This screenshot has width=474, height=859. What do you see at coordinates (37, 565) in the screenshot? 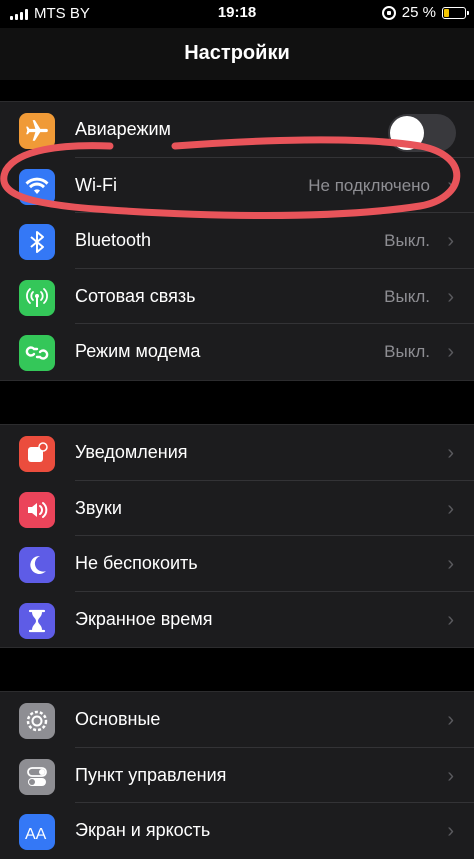
I see `moon-icon` at bounding box center [37, 565].